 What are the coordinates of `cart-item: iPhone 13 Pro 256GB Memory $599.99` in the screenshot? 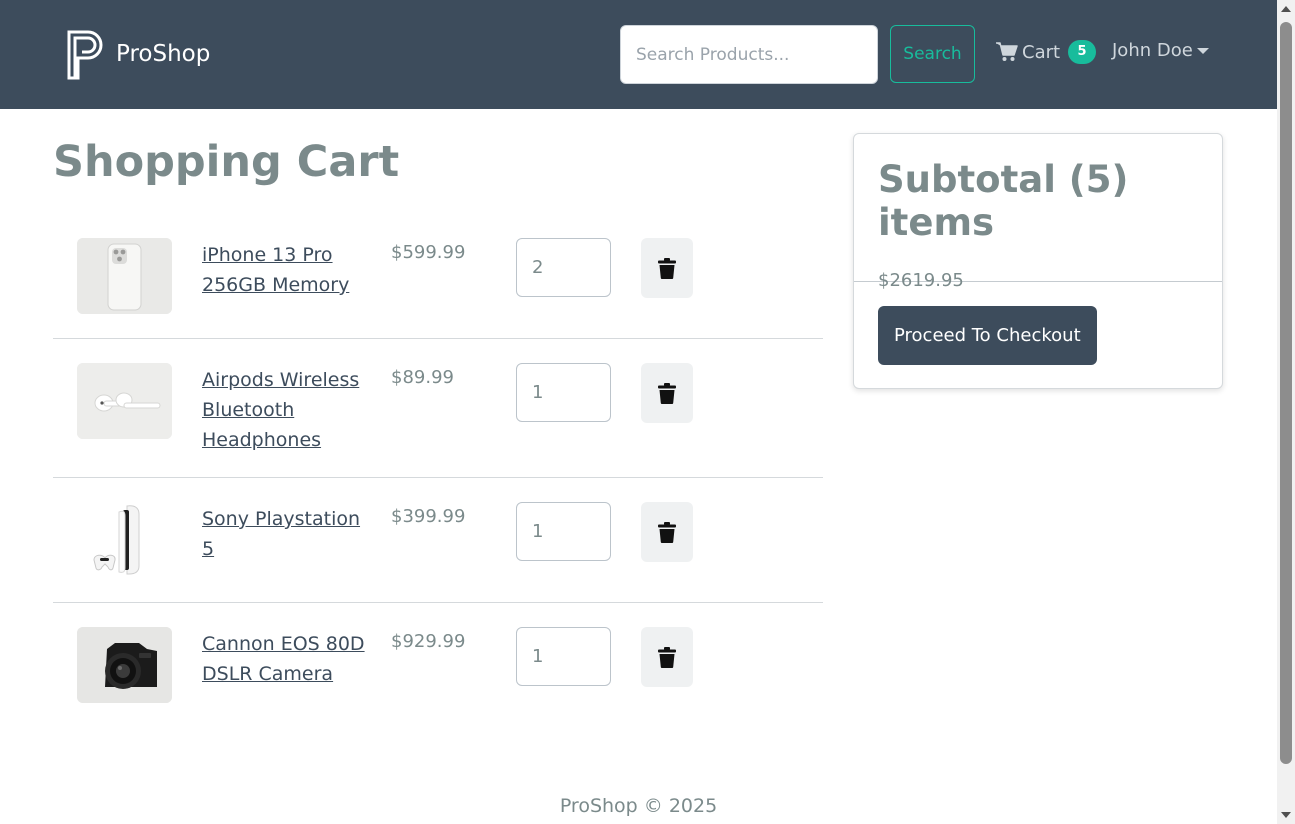 It's located at (438, 276).